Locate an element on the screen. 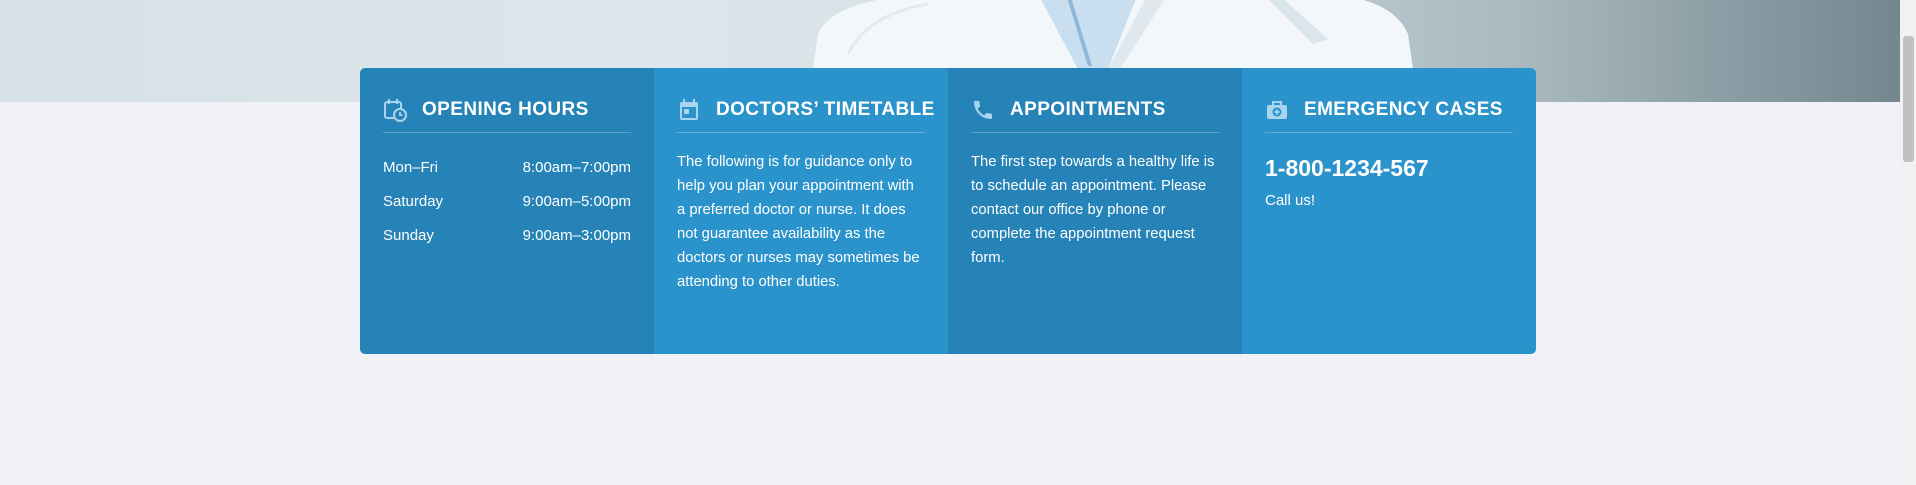 The height and width of the screenshot is (485, 1916). emergency-title: Emergency Cases is located at coordinates (1403, 109).